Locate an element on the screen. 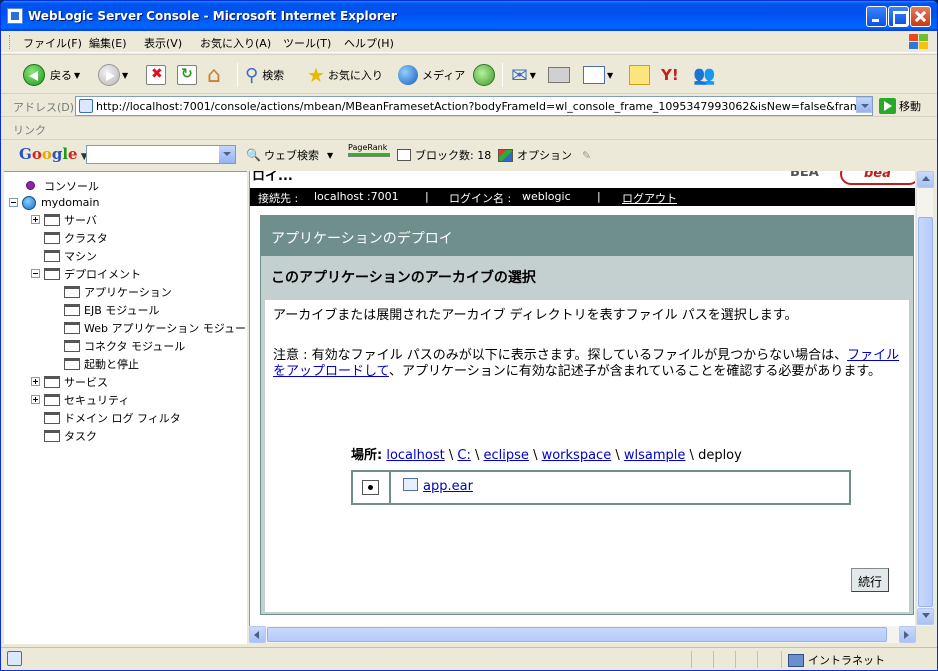  options-label: オプション is located at coordinates (544, 155).